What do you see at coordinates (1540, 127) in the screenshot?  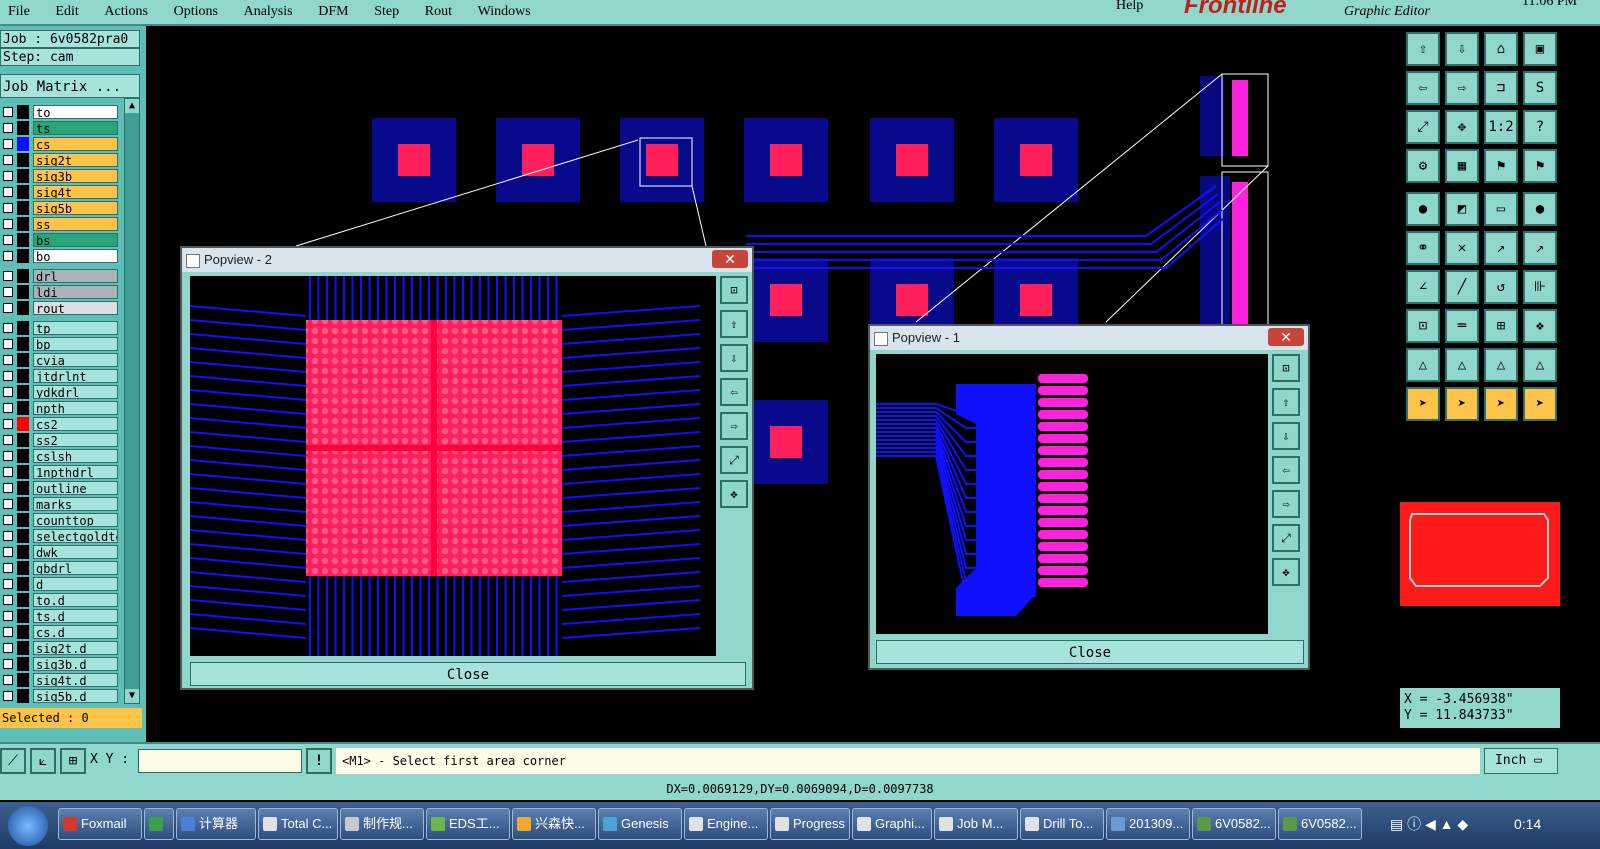 I see `help-icon: ?` at bounding box center [1540, 127].